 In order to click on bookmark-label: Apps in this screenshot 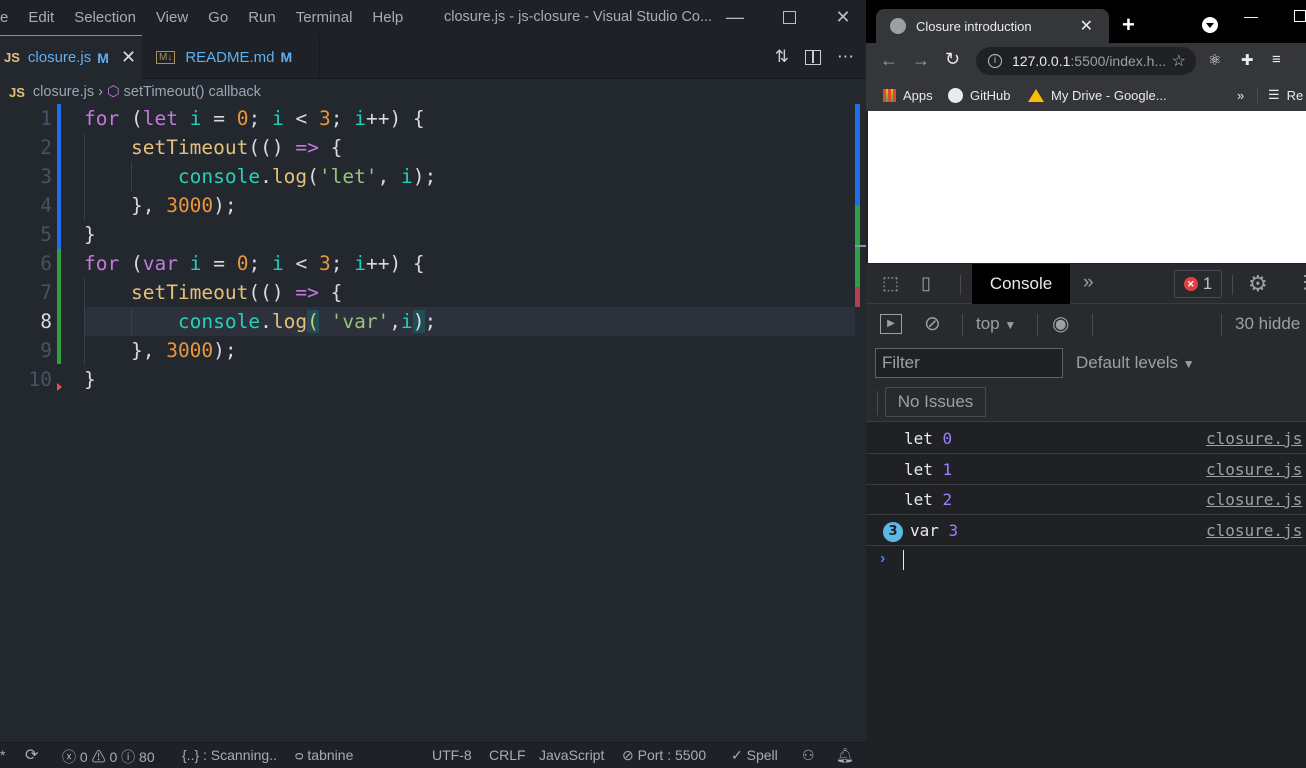, I will do `click(918, 95)`.